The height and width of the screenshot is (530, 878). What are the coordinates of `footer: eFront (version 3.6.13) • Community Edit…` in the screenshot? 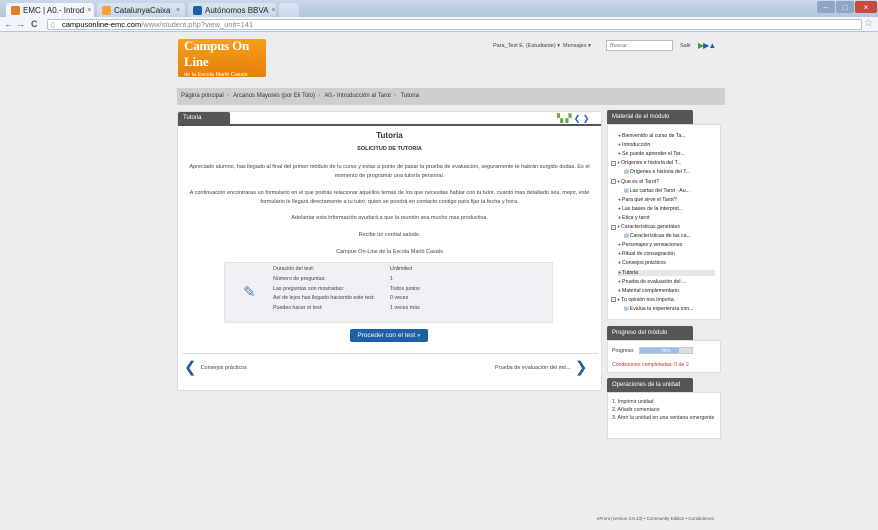 It's located at (655, 518).